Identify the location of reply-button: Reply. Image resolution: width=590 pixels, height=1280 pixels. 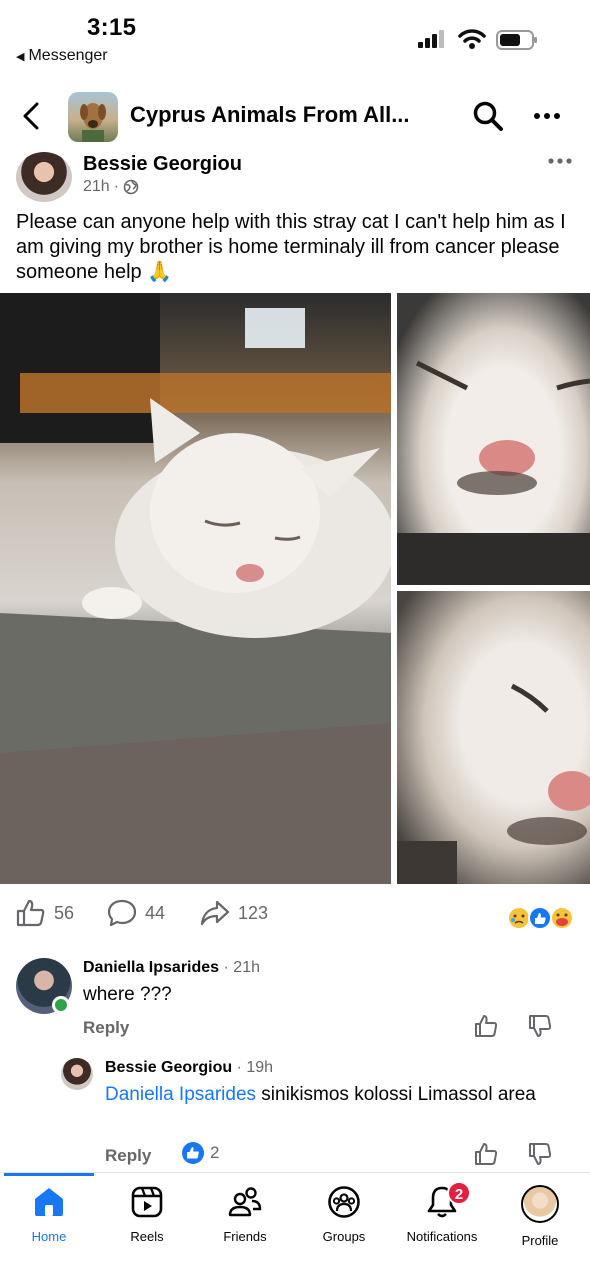
(106, 1028).